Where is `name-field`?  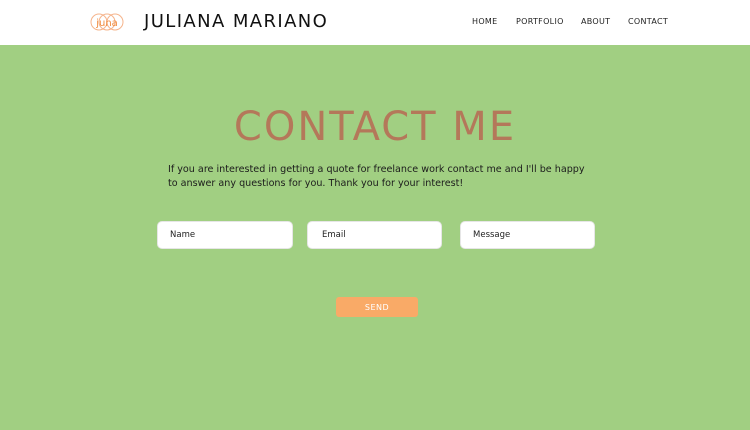
name-field is located at coordinates (225, 240).